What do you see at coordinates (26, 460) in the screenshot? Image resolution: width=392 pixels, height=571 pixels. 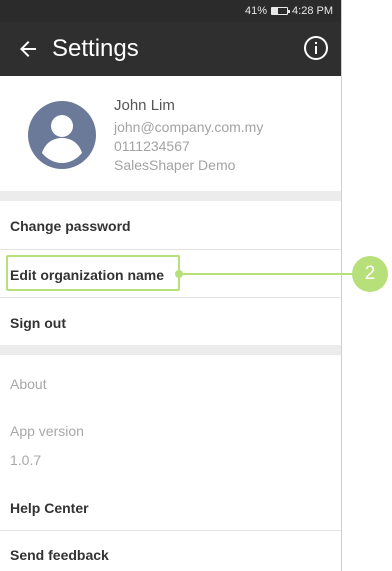 I see `app-version-value: 1.0.7` at bounding box center [26, 460].